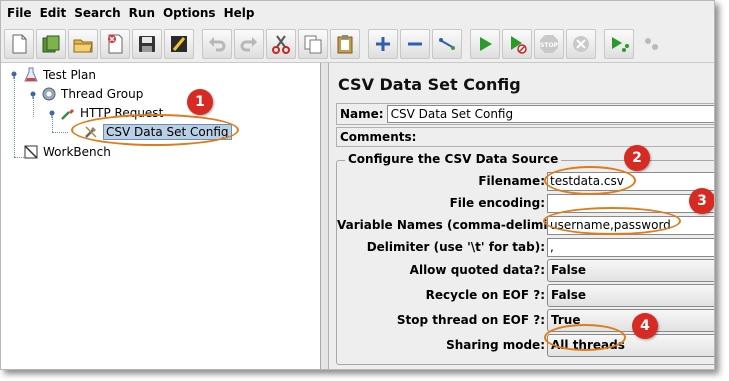 Image resolution: width=729 pixels, height=381 pixels. I want to click on save-icon, so click(147, 43).